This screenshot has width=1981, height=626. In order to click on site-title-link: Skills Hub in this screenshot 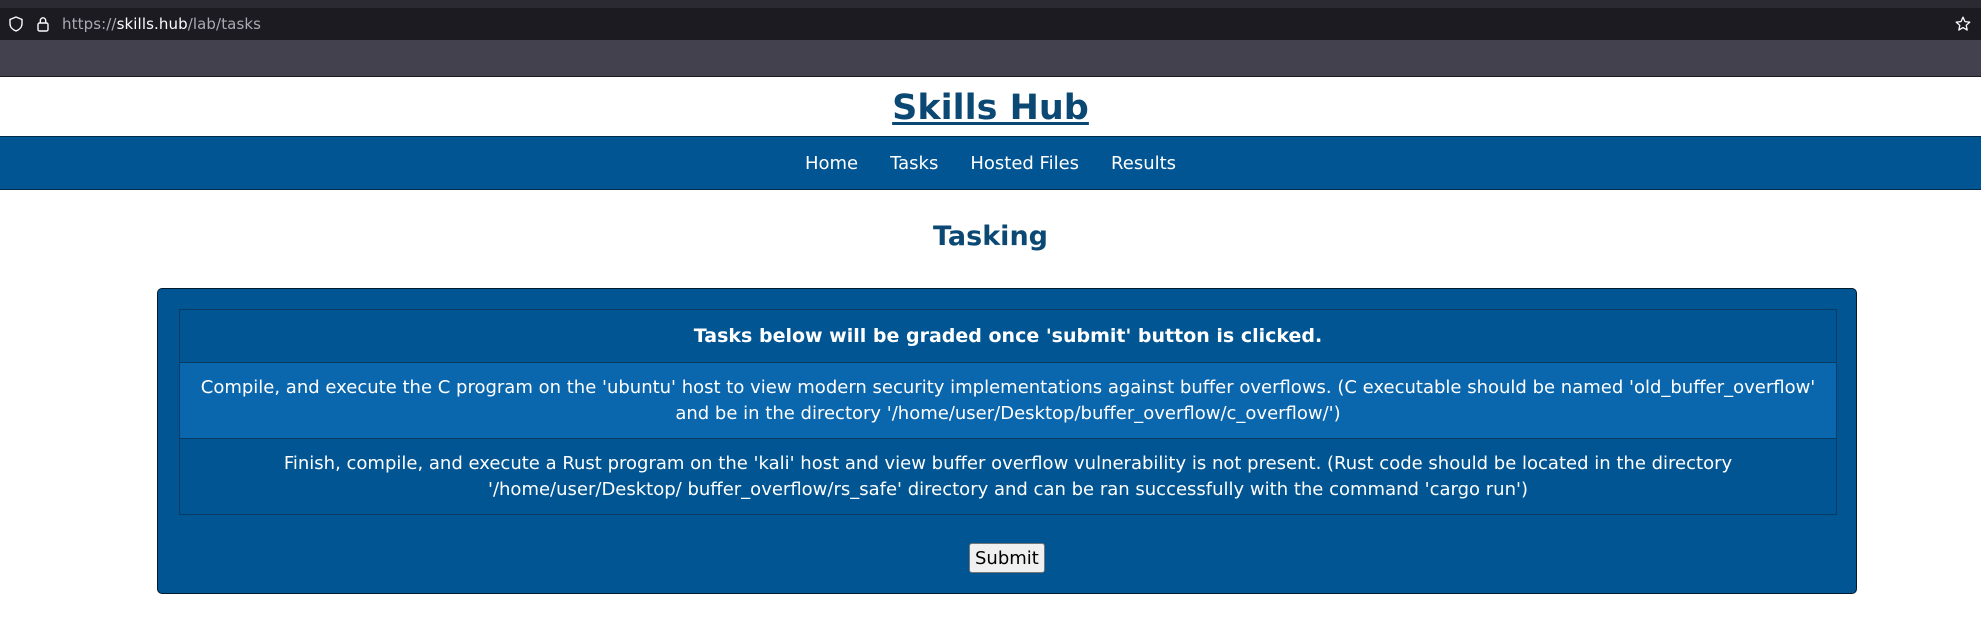, I will do `click(990, 108)`.